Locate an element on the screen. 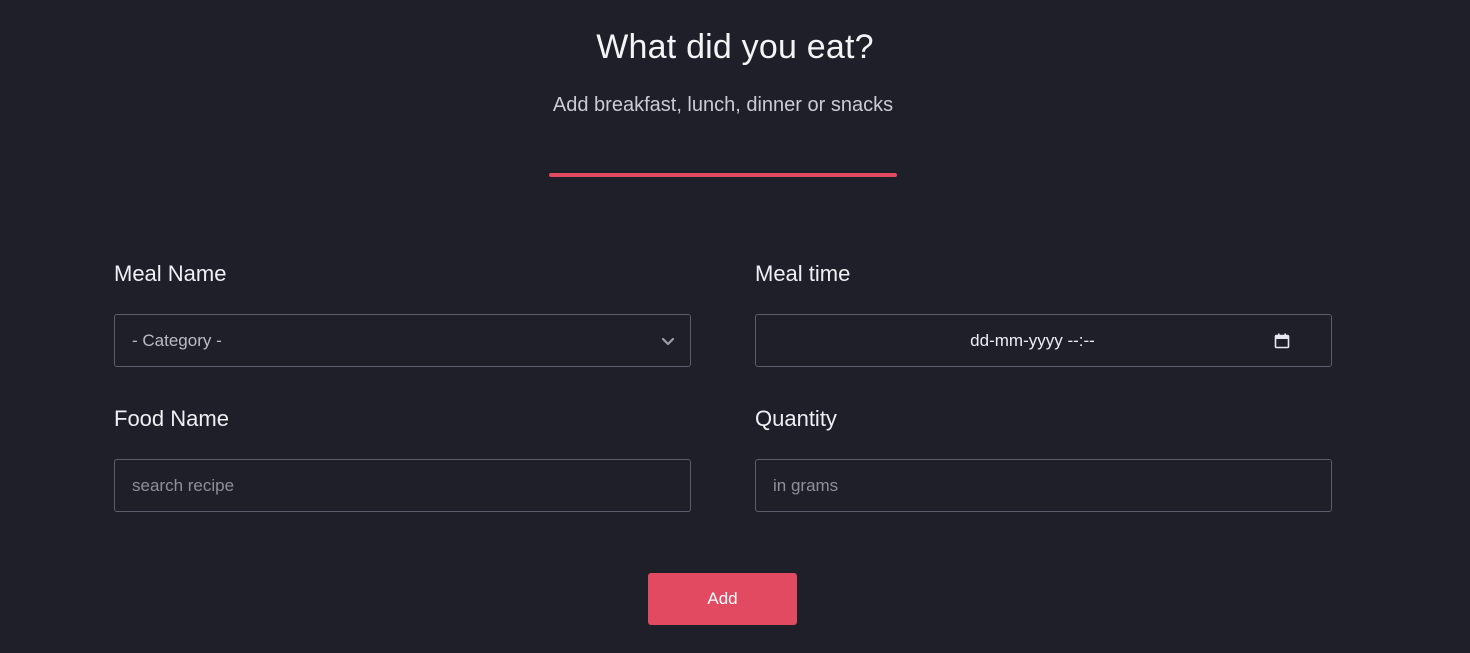 This screenshot has width=1470, height=653. add-button: Add is located at coordinates (722, 599).